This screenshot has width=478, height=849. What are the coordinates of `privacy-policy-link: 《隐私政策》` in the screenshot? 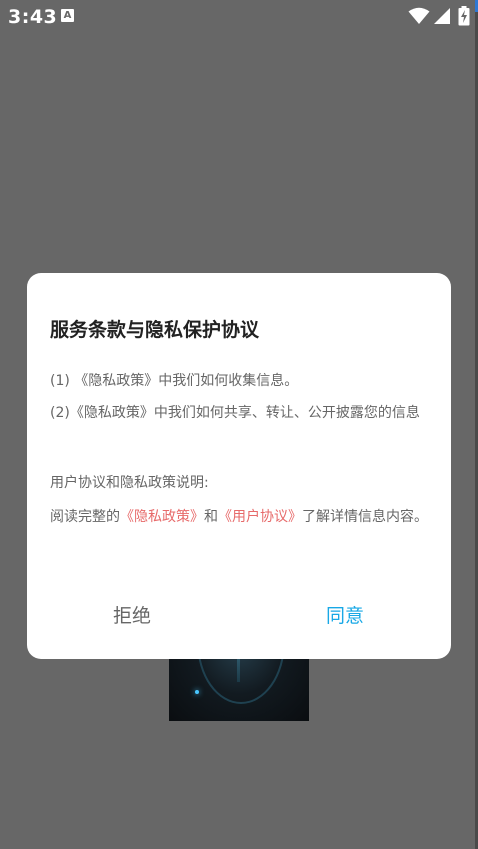 It's located at (162, 517).